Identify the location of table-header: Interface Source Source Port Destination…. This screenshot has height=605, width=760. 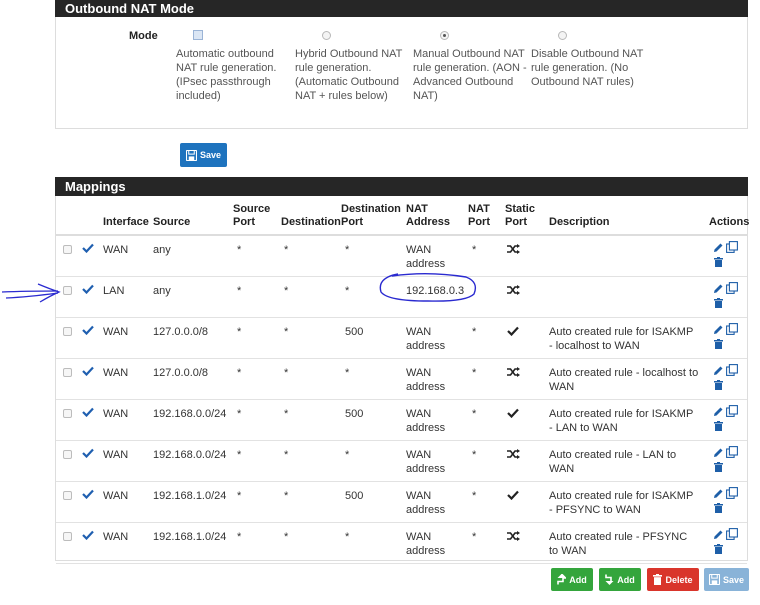
(402, 216).